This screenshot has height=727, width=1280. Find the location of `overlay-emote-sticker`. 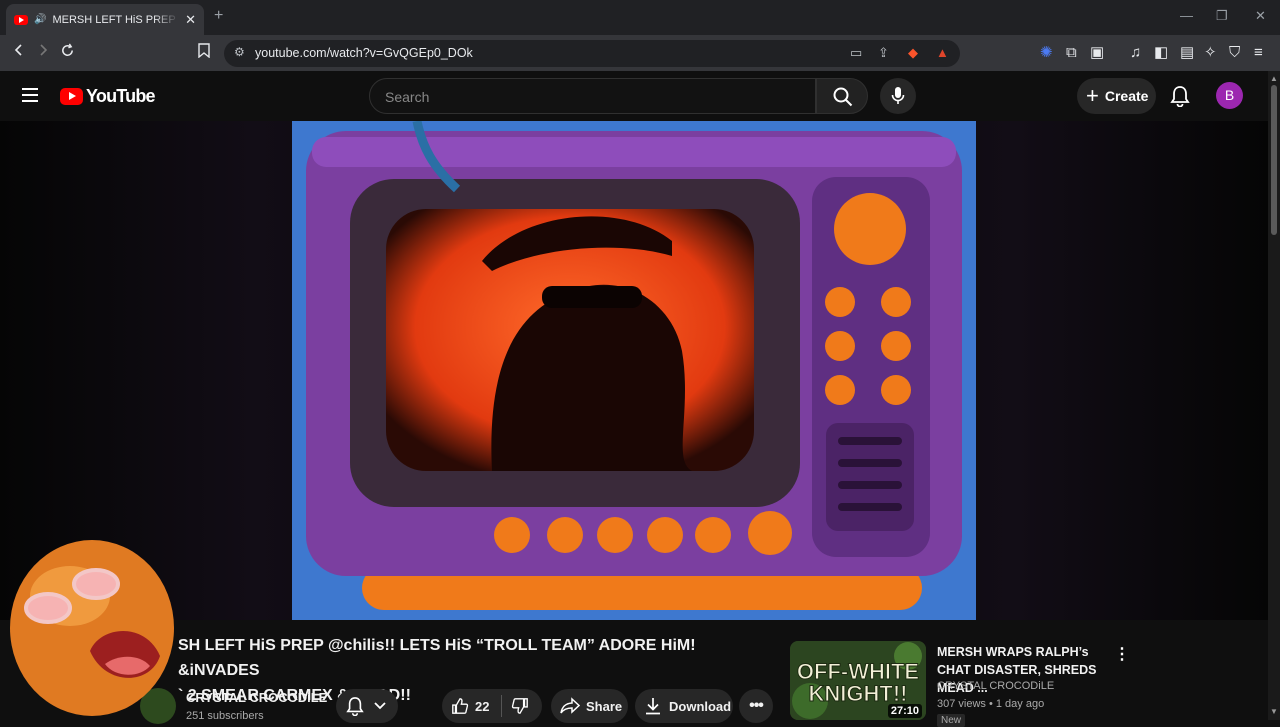

overlay-emote-sticker is located at coordinates (92, 628).